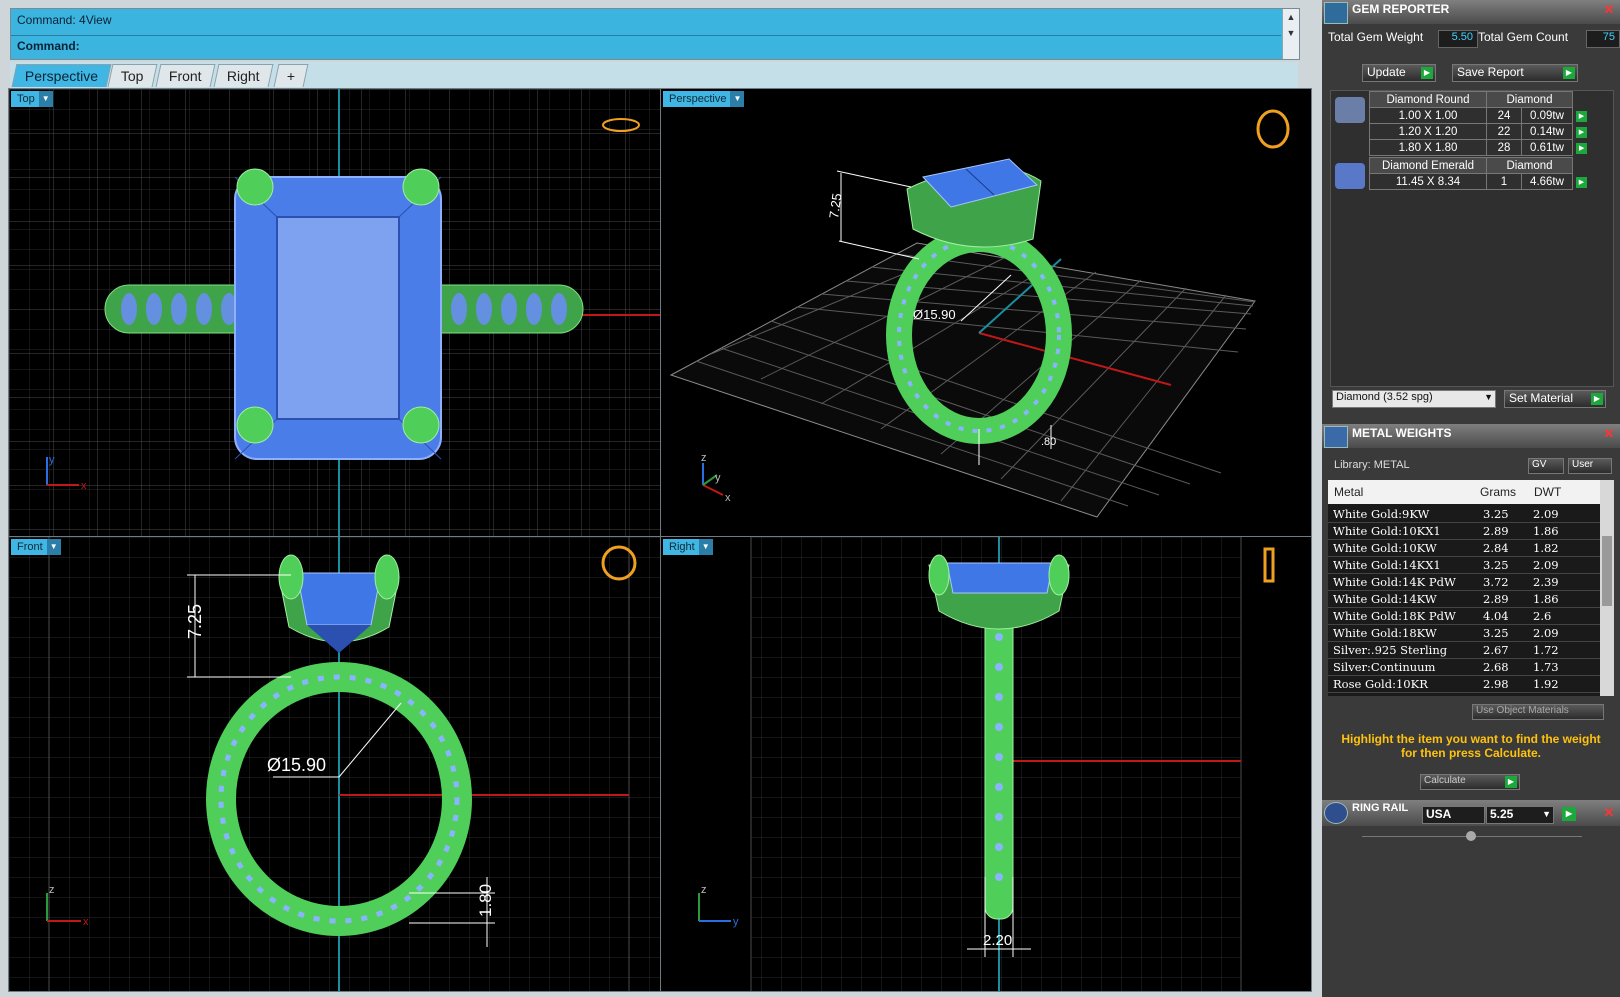  I want to click on gem-reporter-title: GEM REPORTER, so click(1401, 9).